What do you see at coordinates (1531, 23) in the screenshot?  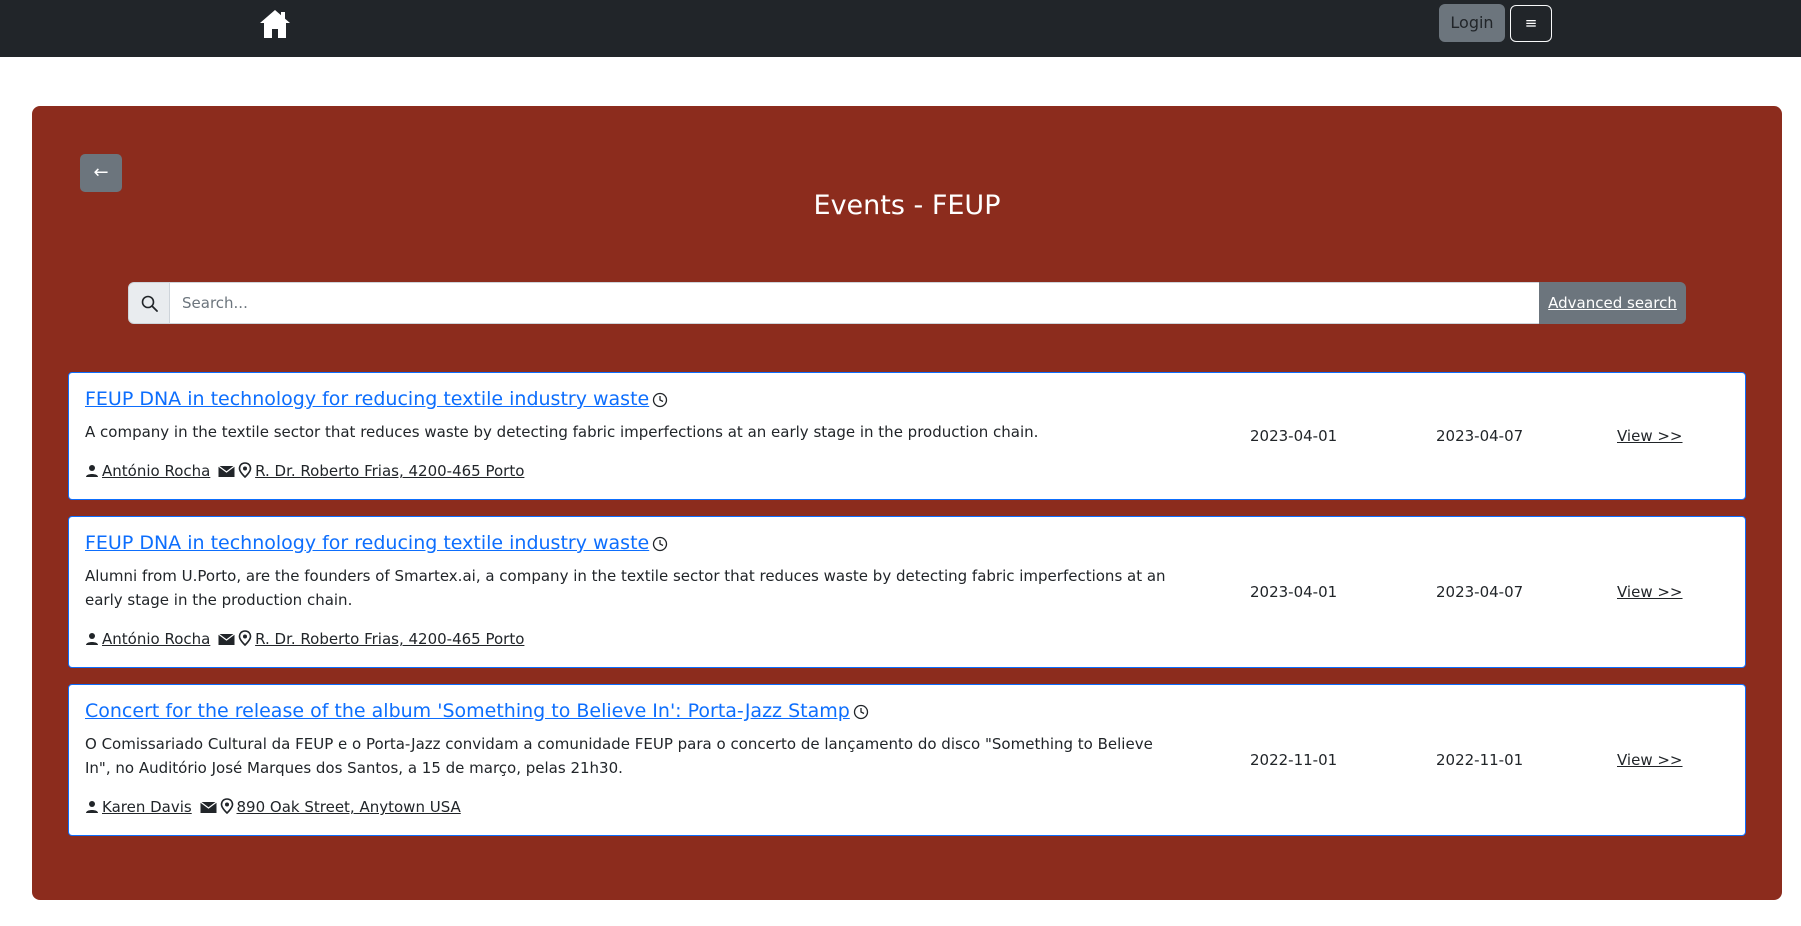 I see `menu-toggle-button: ≡` at bounding box center [1531, 23].